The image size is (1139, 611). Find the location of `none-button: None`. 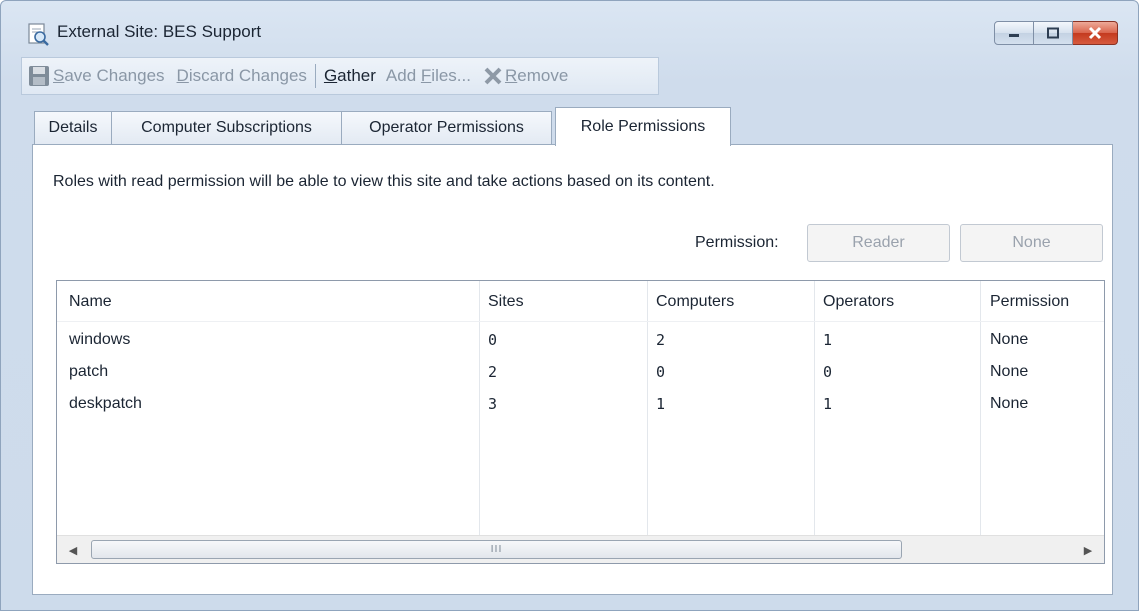

none-button: None is located at coordinates (1031, 243).